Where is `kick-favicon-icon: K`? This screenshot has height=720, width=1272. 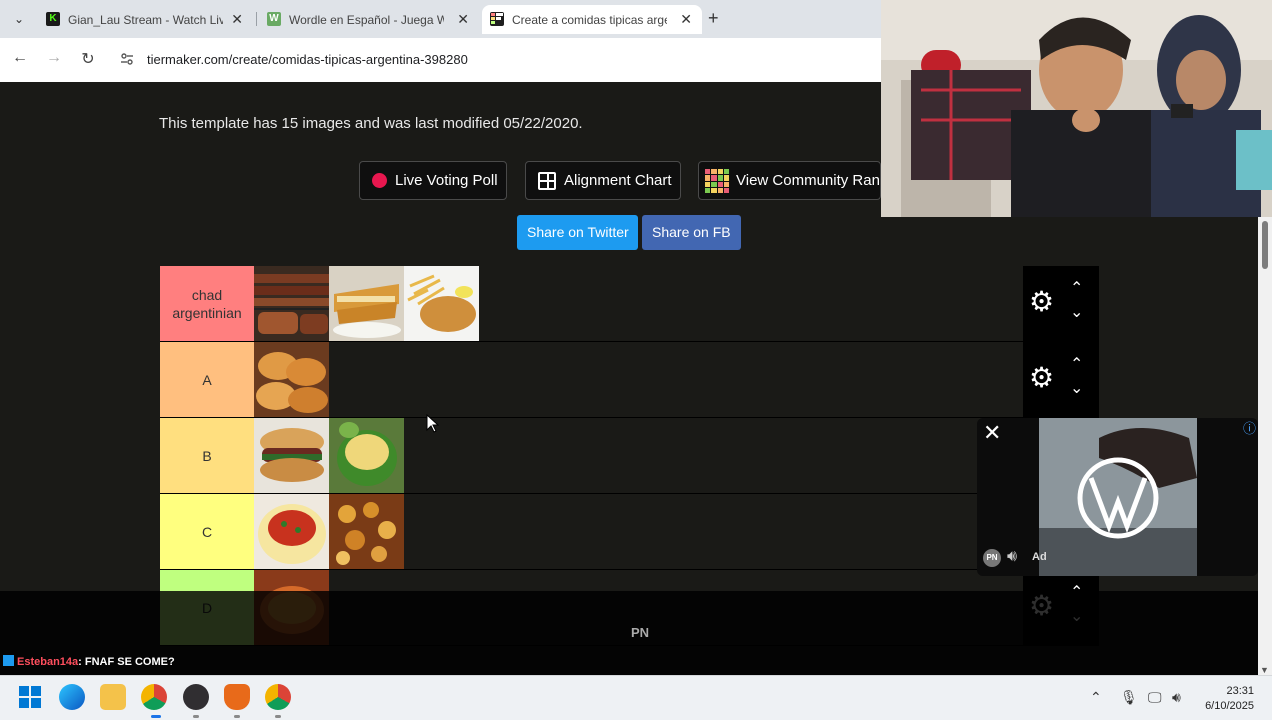 kick-favicon-icon: K is located at coordinates (53, 19).